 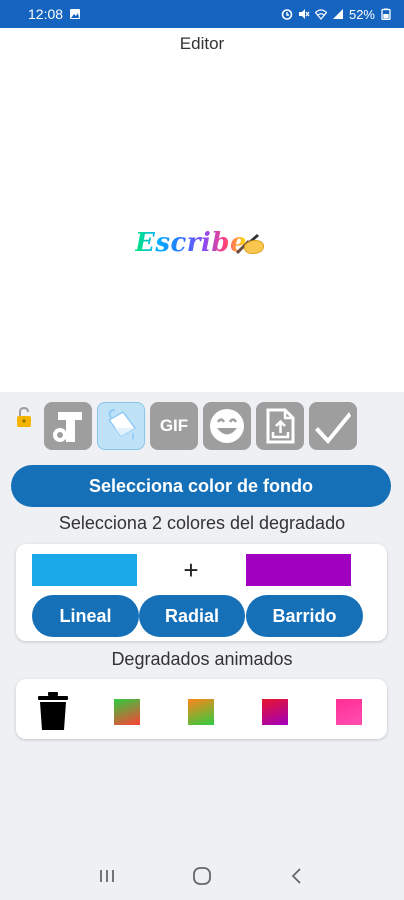 I want to click on tool-text-settings, so click(x=68, y=426).